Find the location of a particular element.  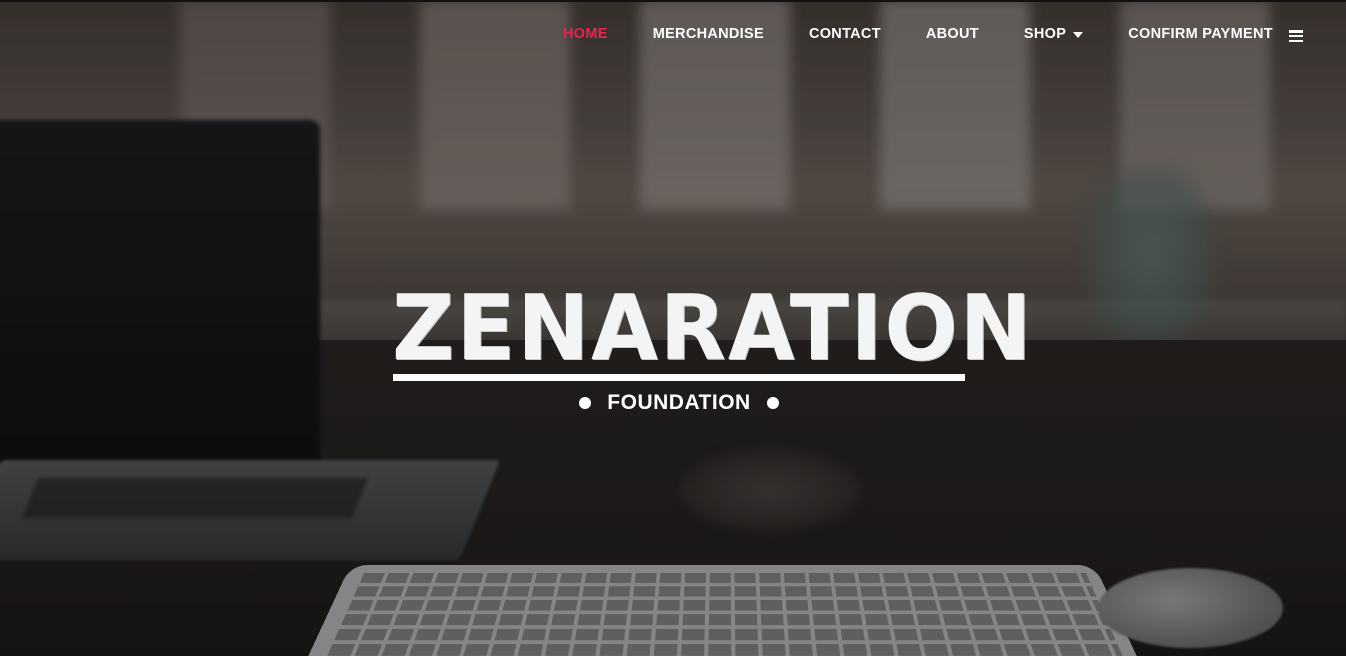

logo-subtitle: FOUNDATION is located at coordinates (679, 402).